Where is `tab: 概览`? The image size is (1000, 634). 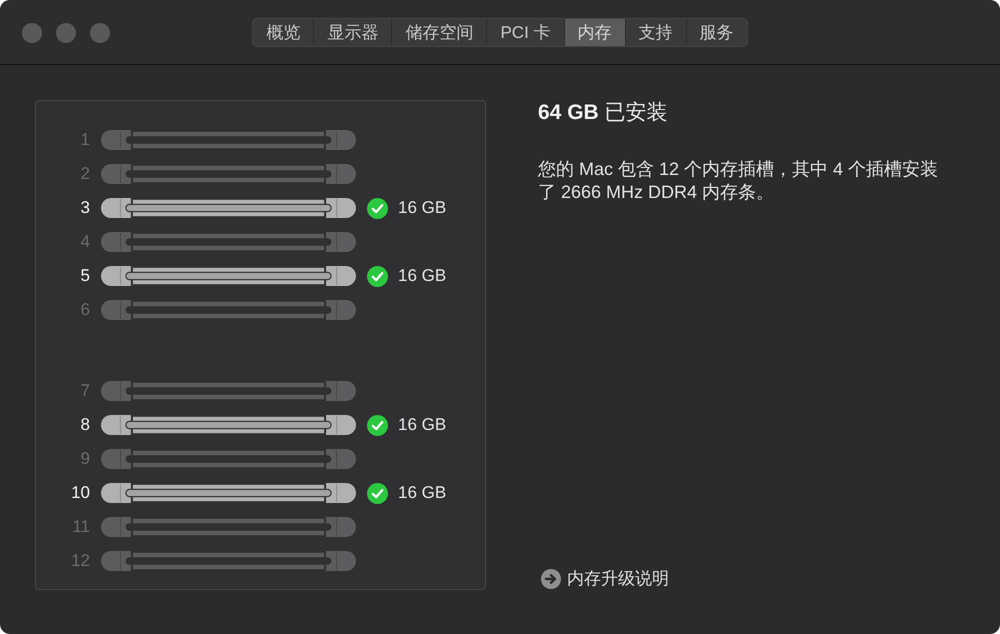 tab: 概览 is located at coordinates (283, 32).